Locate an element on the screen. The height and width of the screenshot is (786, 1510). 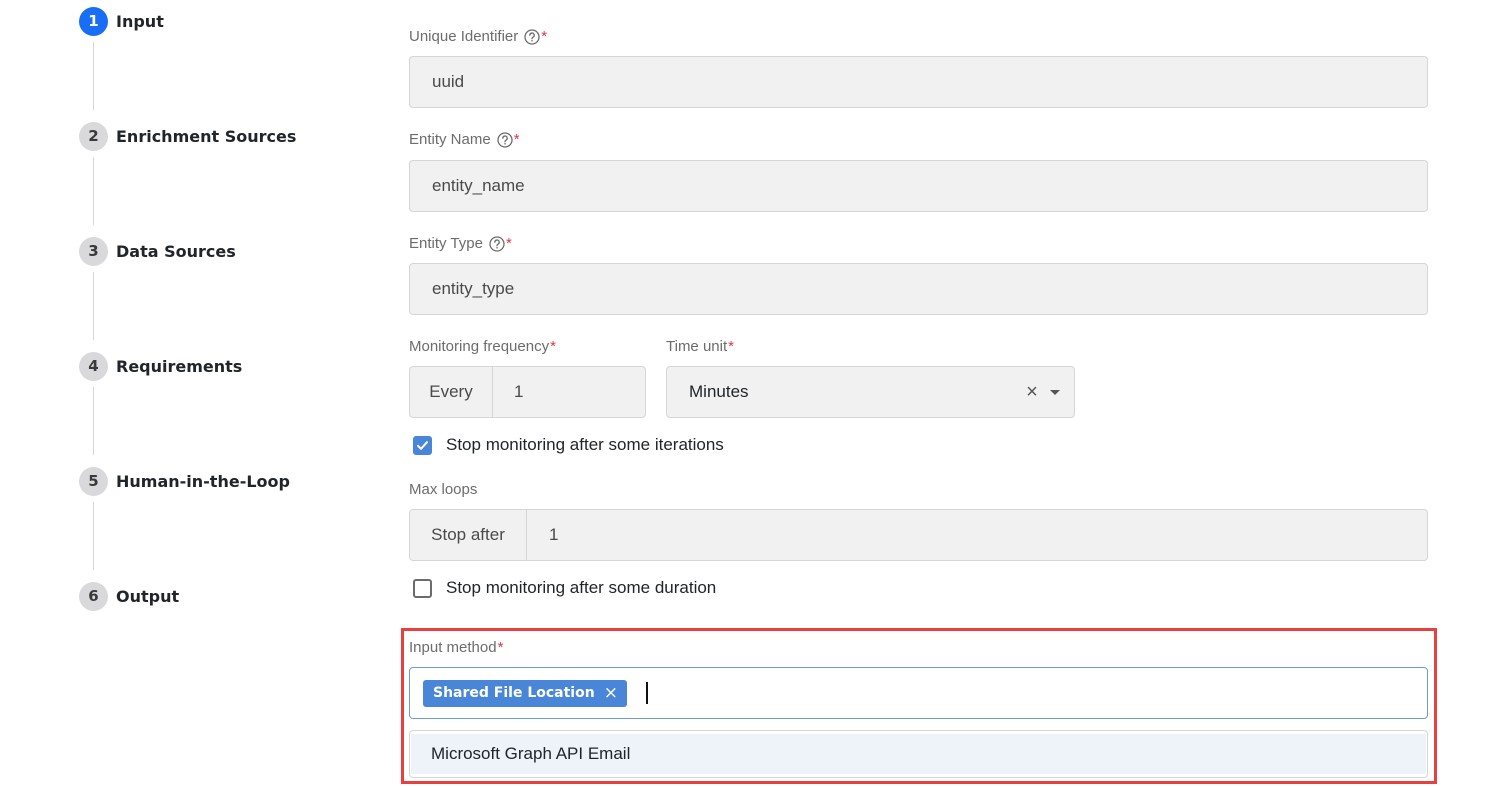
unique-identifier-input: uuid is located at coordinates (918, 82).